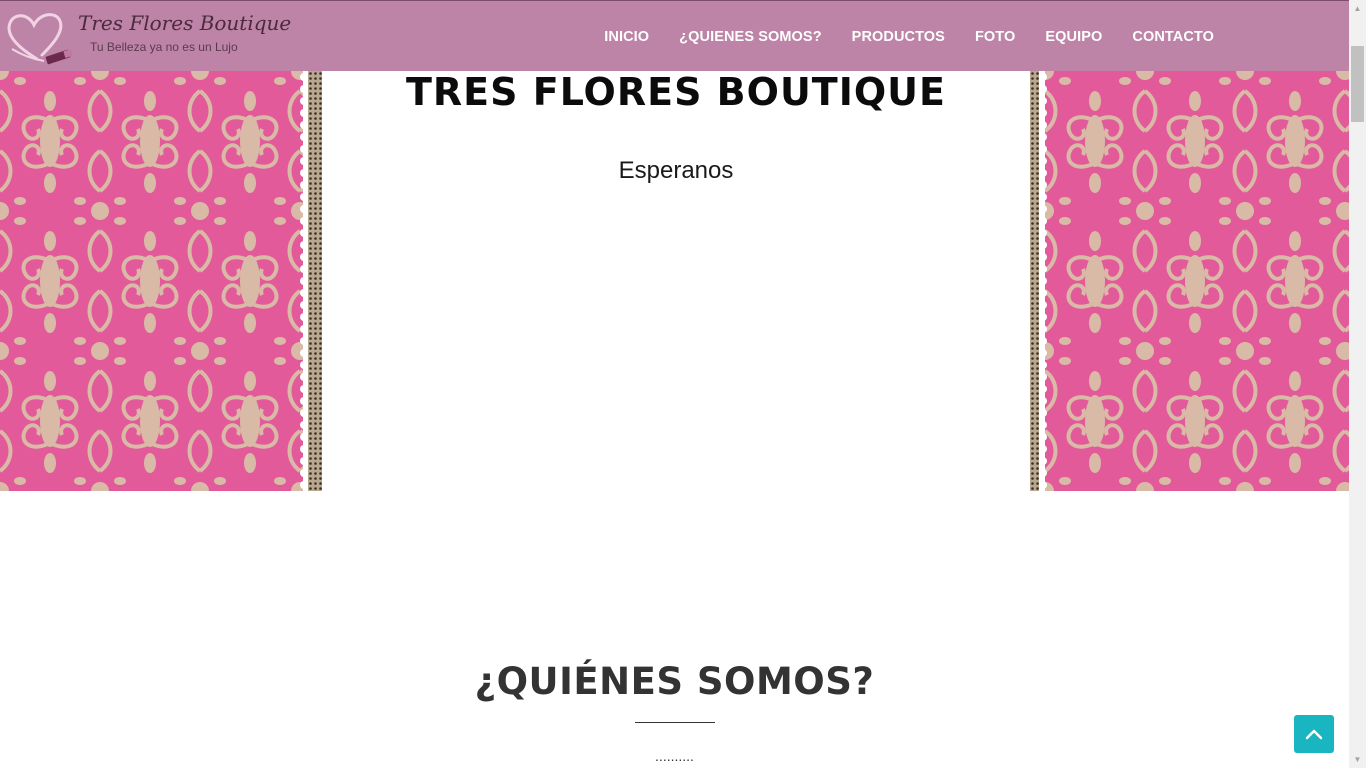  I want to click on dotted-ribbon-left, so click(315, 281).